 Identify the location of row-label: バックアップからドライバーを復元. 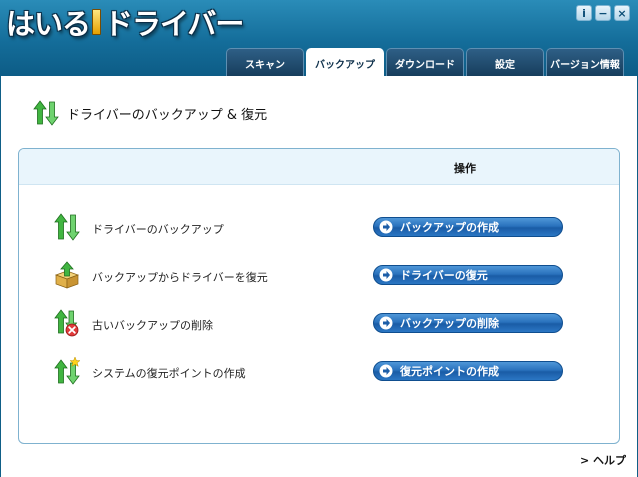
(180, 277).